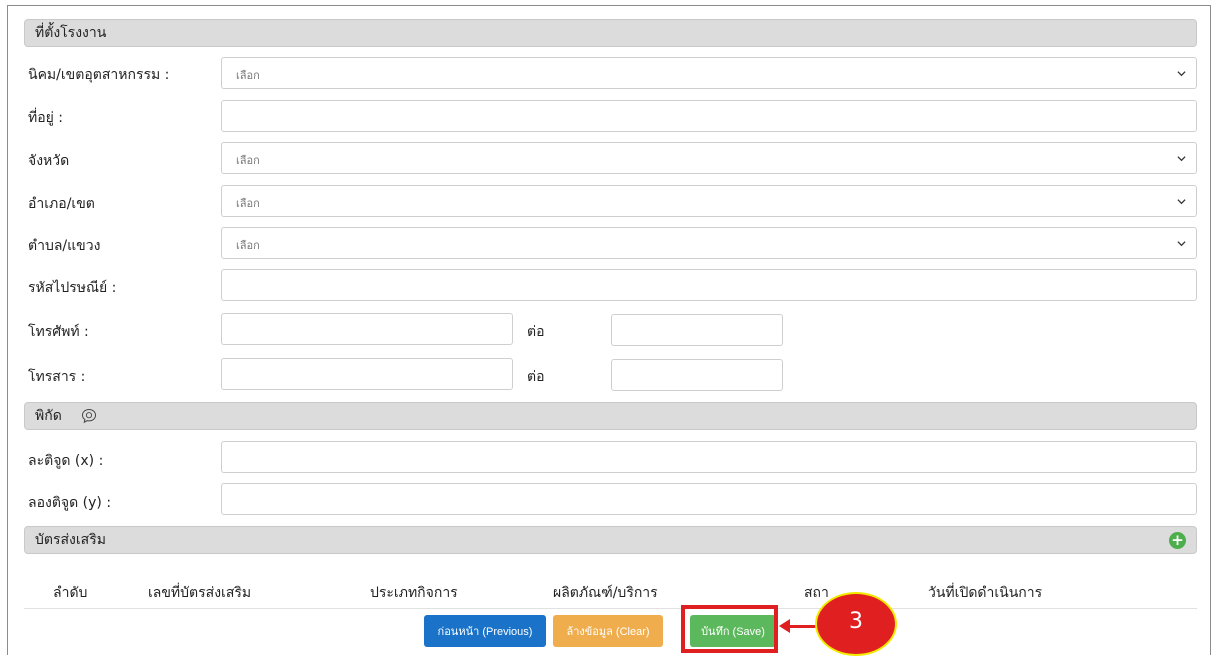  What do you see at coordinates (536, 332) in the screenshot?
I see `phone-ext-label: ต่อ` at bounding box center [536, 332].